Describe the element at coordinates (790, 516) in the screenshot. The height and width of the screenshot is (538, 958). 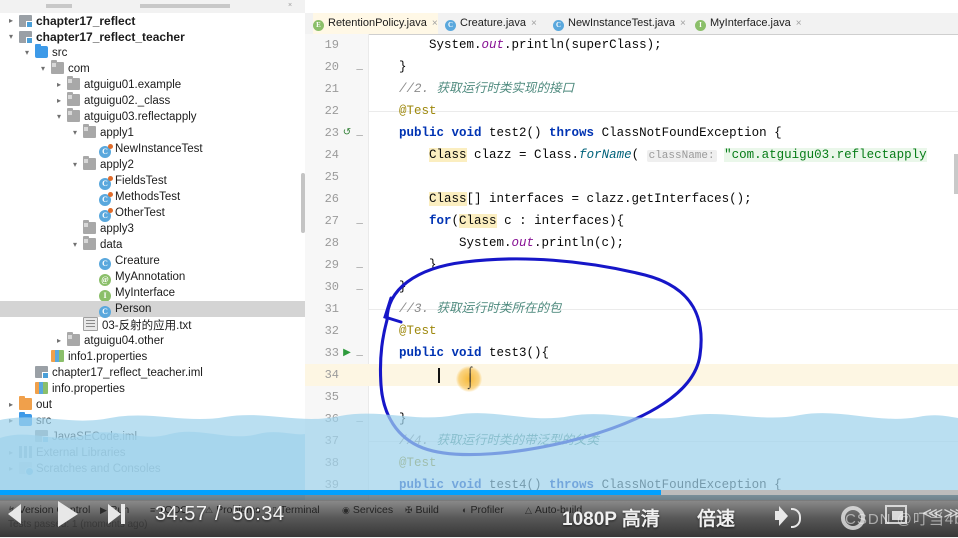
I see `volume-button` at that location.